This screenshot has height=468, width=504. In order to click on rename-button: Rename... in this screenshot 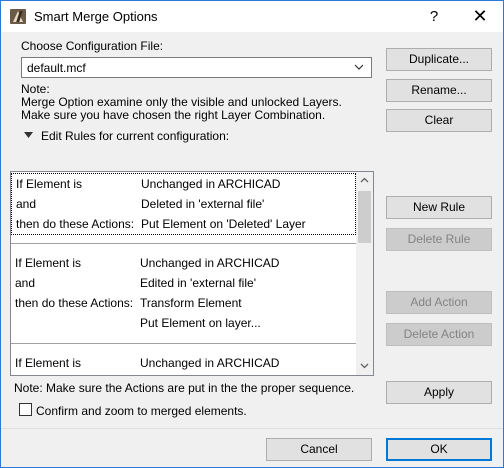, I will do `click(439, 90)`.